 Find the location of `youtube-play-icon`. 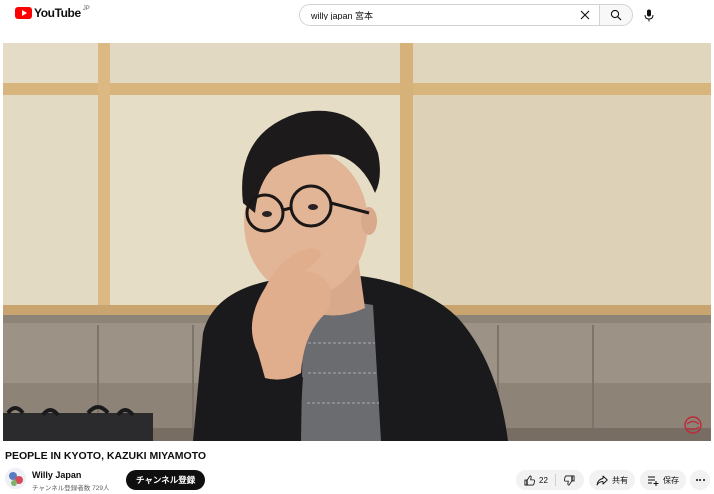

youtube-play-icon is located at coordinates (23, 13).